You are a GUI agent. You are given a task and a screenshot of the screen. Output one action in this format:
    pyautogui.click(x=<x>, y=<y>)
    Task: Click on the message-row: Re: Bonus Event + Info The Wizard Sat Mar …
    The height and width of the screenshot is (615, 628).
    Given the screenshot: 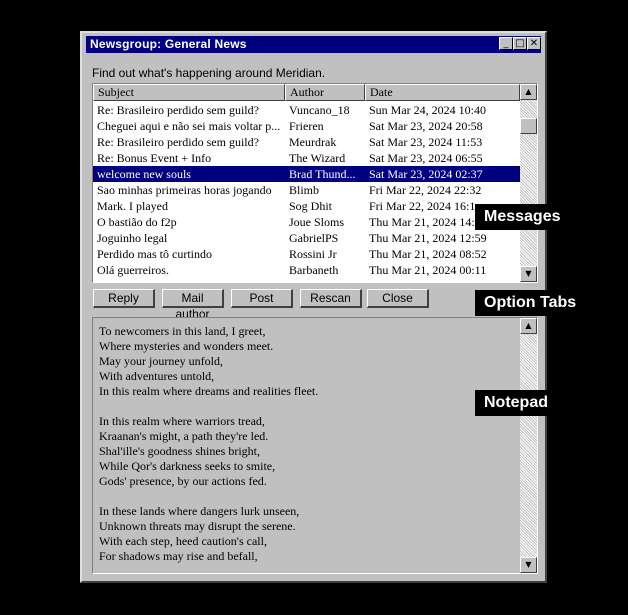 What is the action you would take?
    pyautogui.click(x=306, y=158)
    